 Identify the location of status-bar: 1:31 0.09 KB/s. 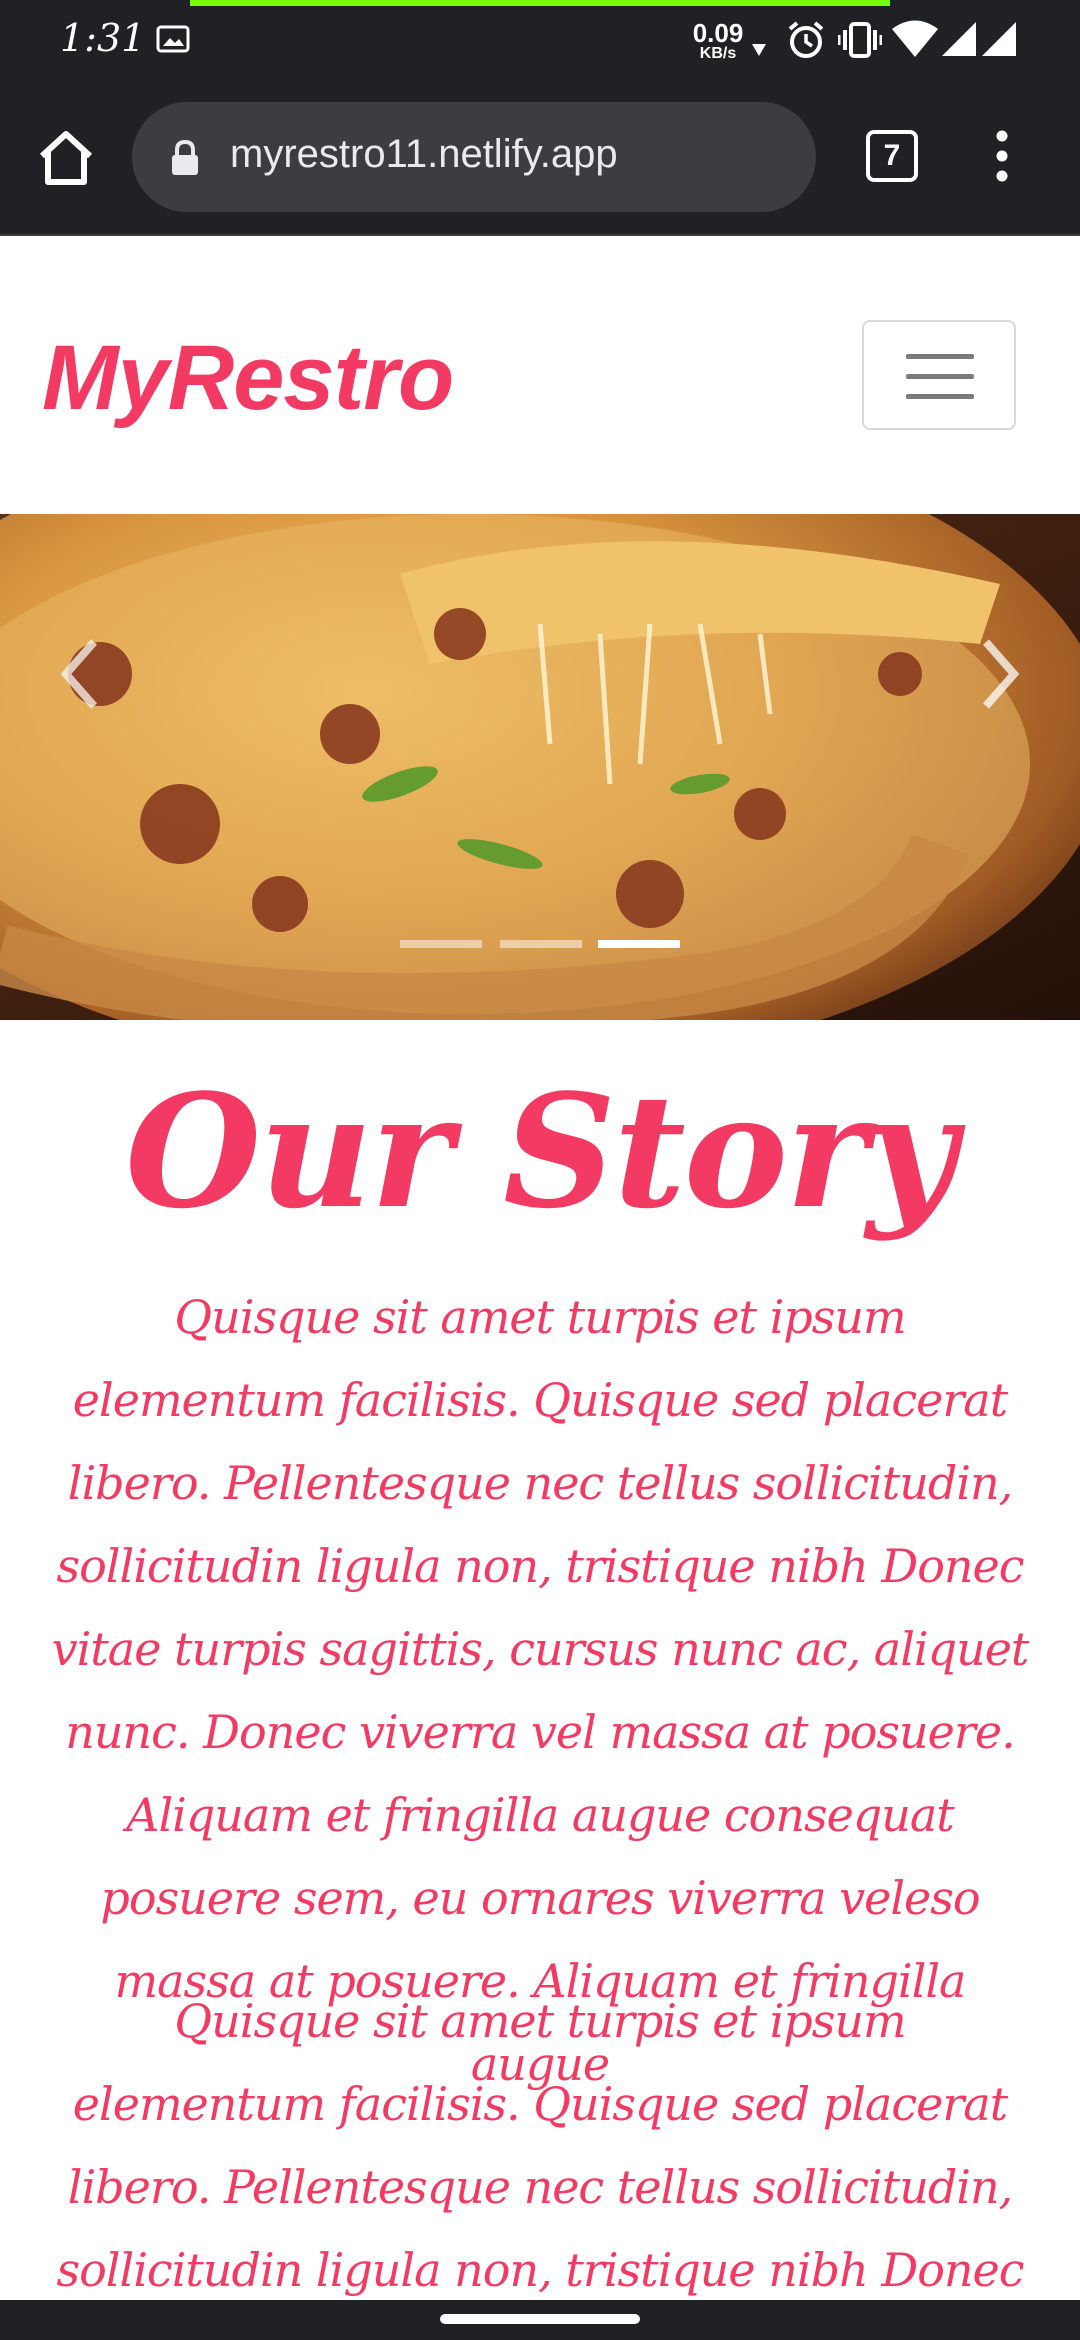
(540, 40).